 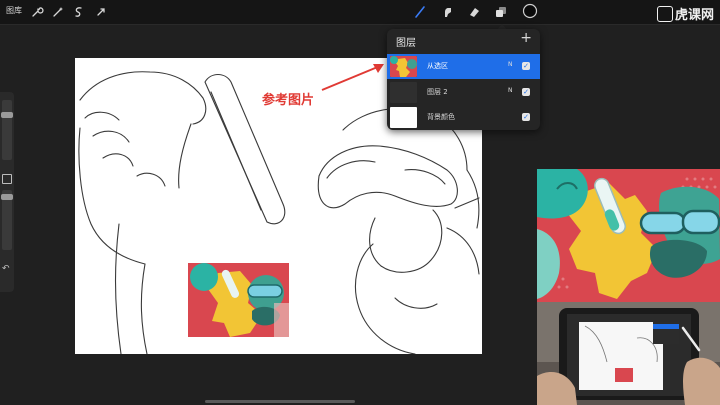 What do you see at coordinates (441, 117) in the screenshot?
I see `layer-name: 背景颜色` at bounding box center [441, 117].